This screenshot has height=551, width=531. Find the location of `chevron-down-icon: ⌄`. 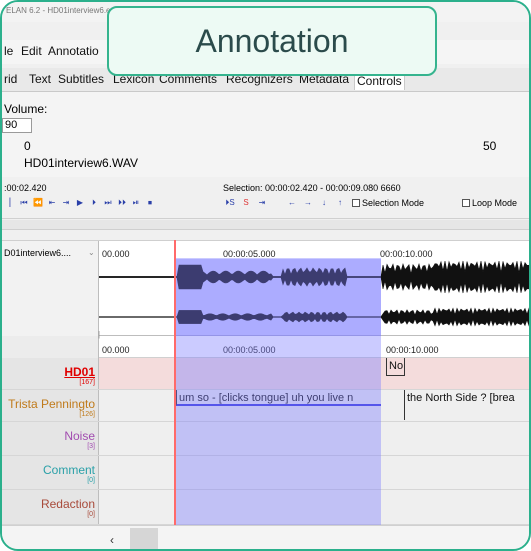

chevron-down-icon: ⌄ is located at coordinates (91, 252).